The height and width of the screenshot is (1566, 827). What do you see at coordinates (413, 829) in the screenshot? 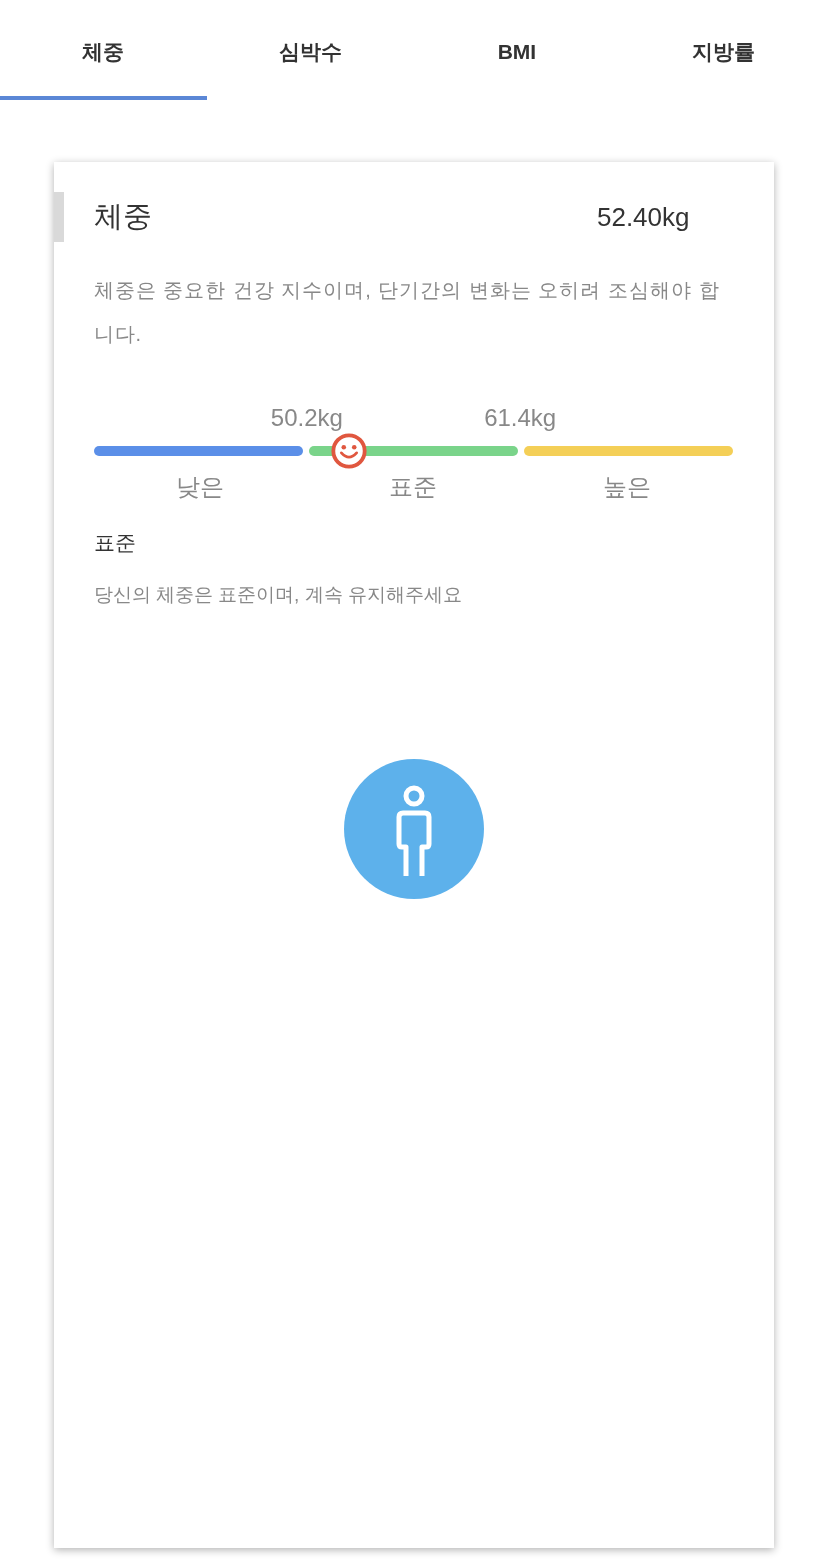
I see `person-icon` at bounding box center [413, 829].